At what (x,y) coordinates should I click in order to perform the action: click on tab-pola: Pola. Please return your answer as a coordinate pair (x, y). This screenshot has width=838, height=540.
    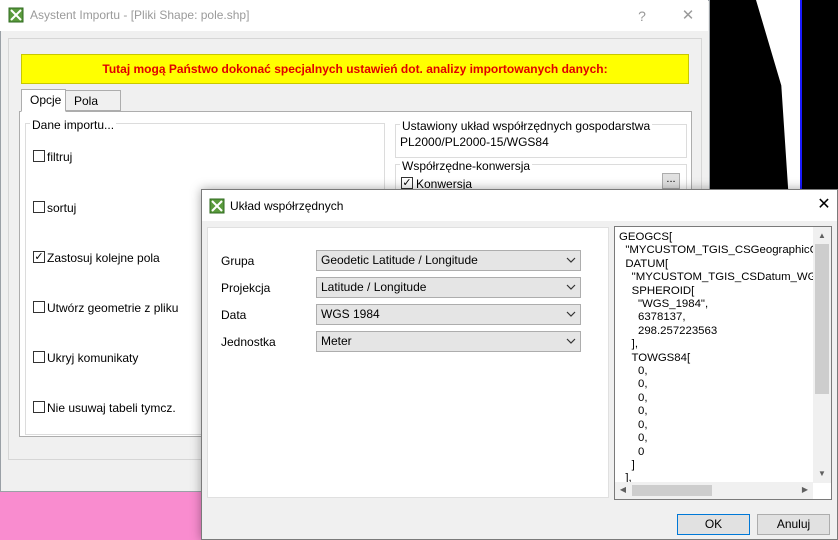
    Looking at the image, I should click on (93, 100).